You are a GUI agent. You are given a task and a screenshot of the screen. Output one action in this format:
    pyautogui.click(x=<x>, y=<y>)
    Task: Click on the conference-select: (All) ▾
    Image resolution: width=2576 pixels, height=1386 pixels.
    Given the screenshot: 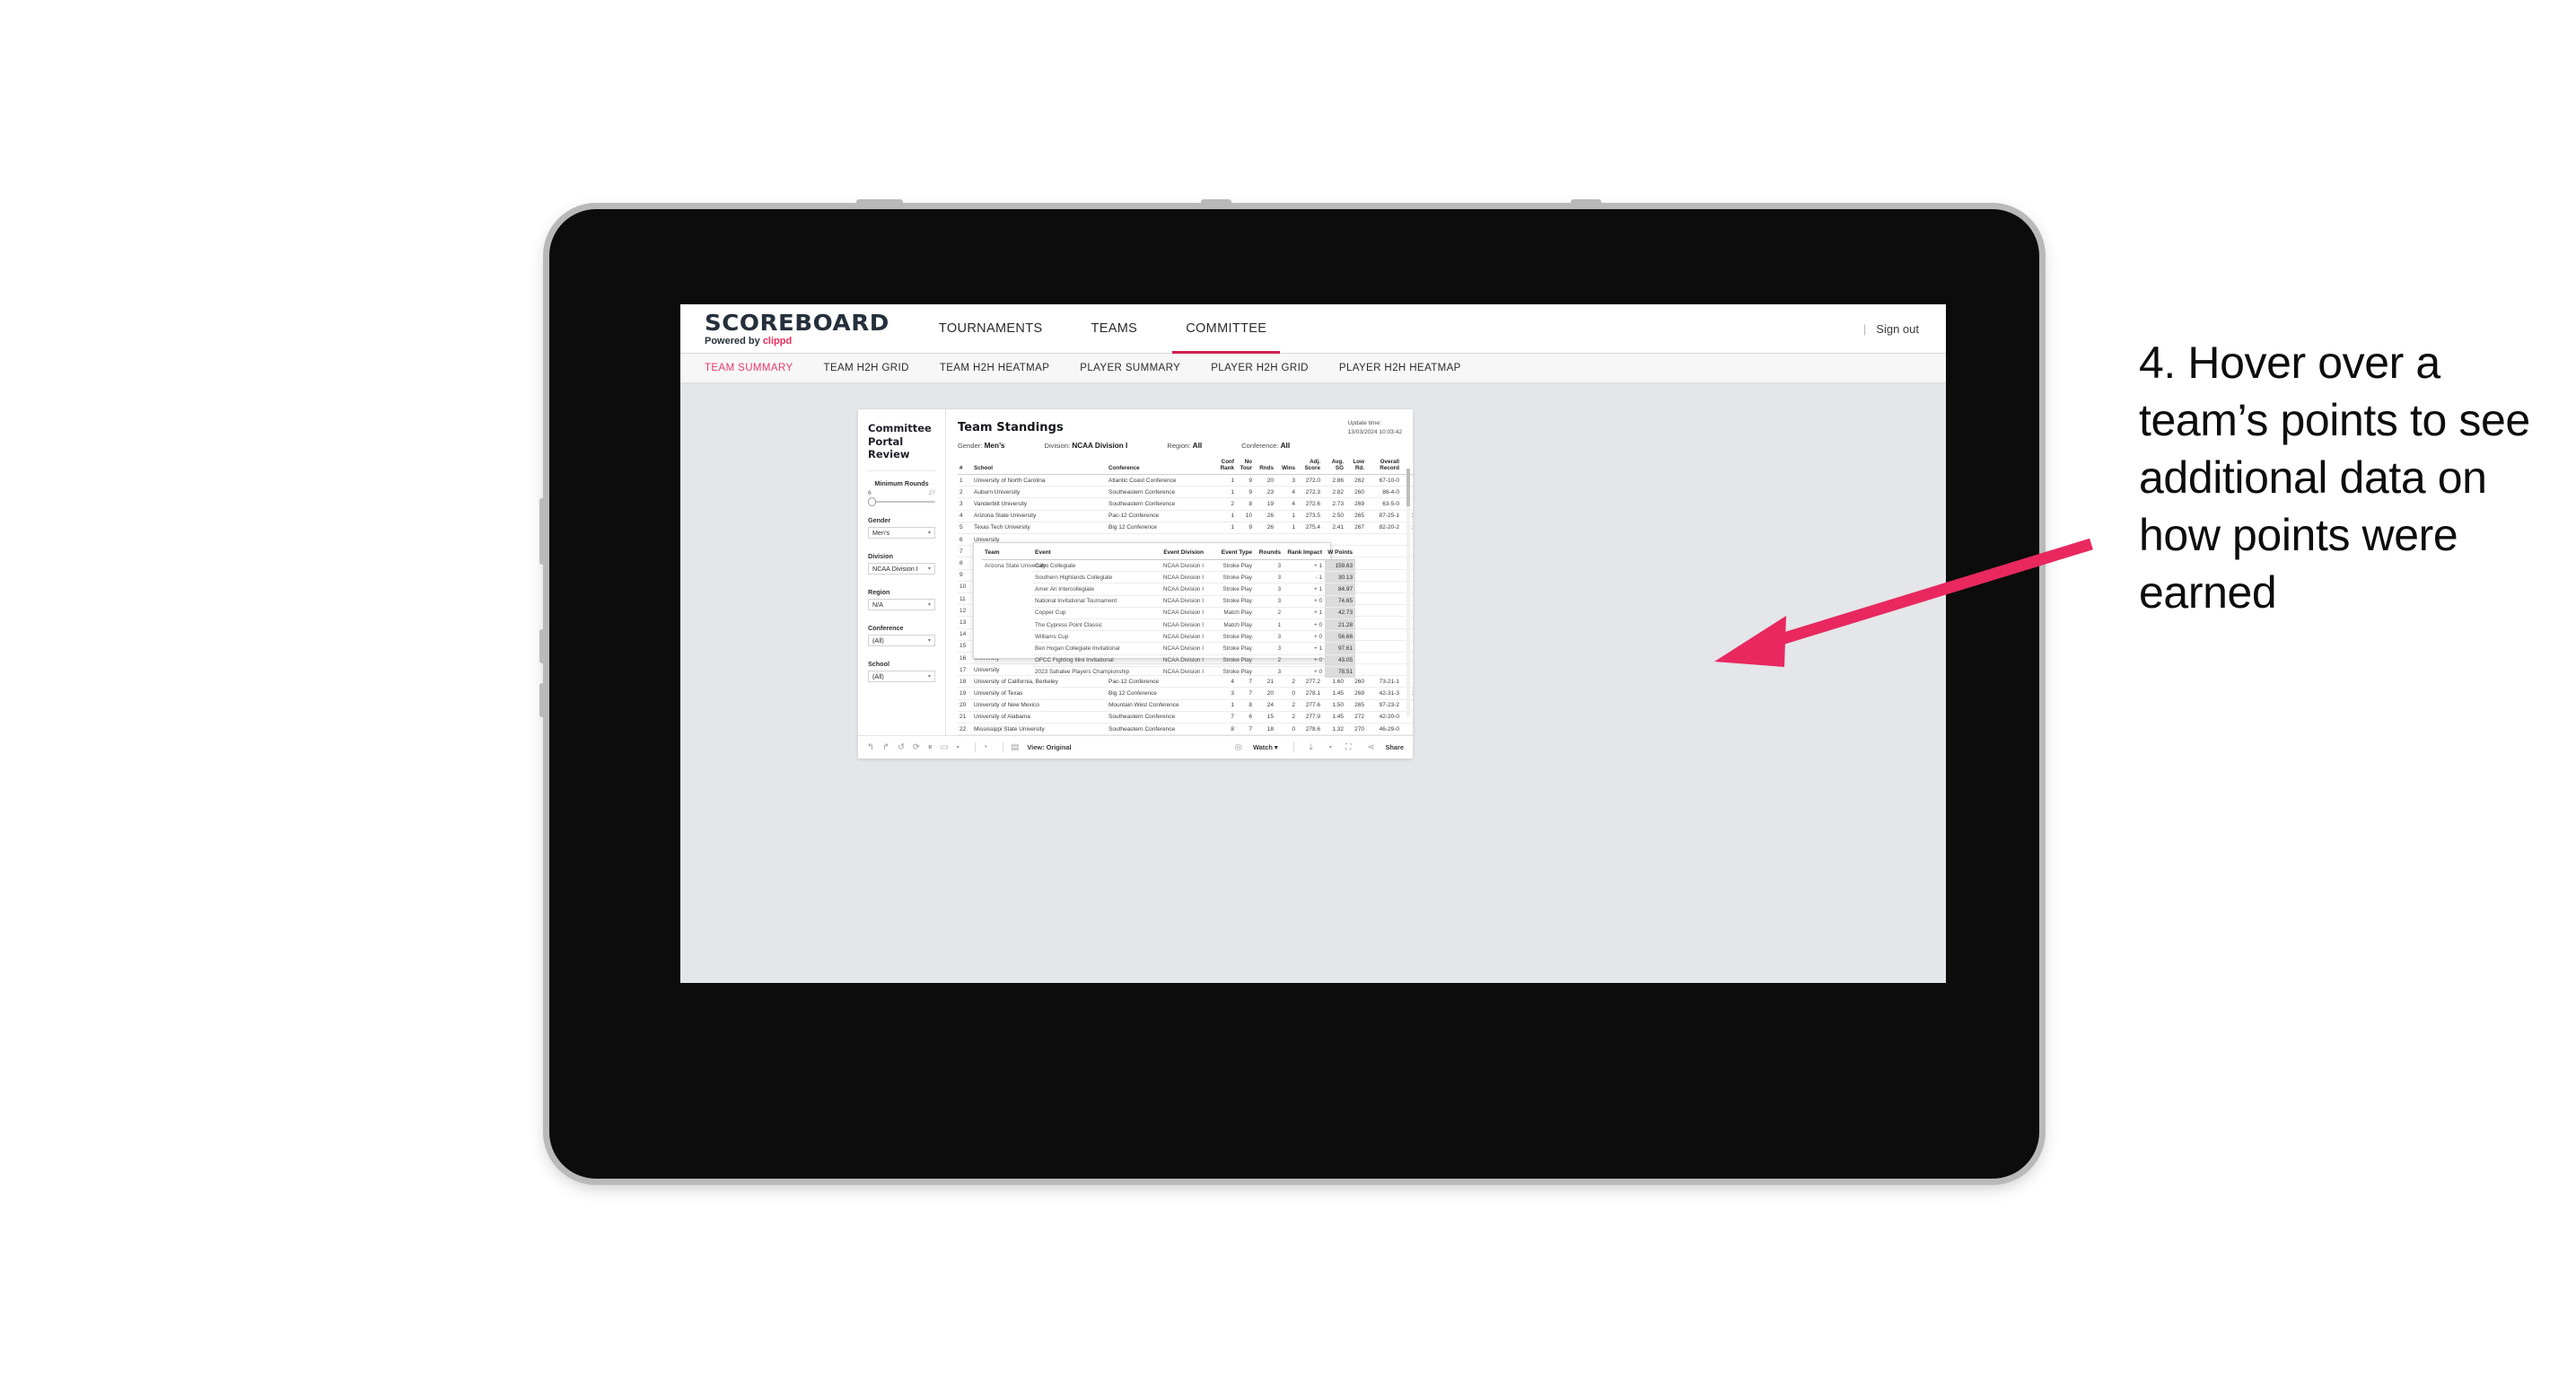 What is the action you would take?
    pyautogui.click(x=901, y=641)
    